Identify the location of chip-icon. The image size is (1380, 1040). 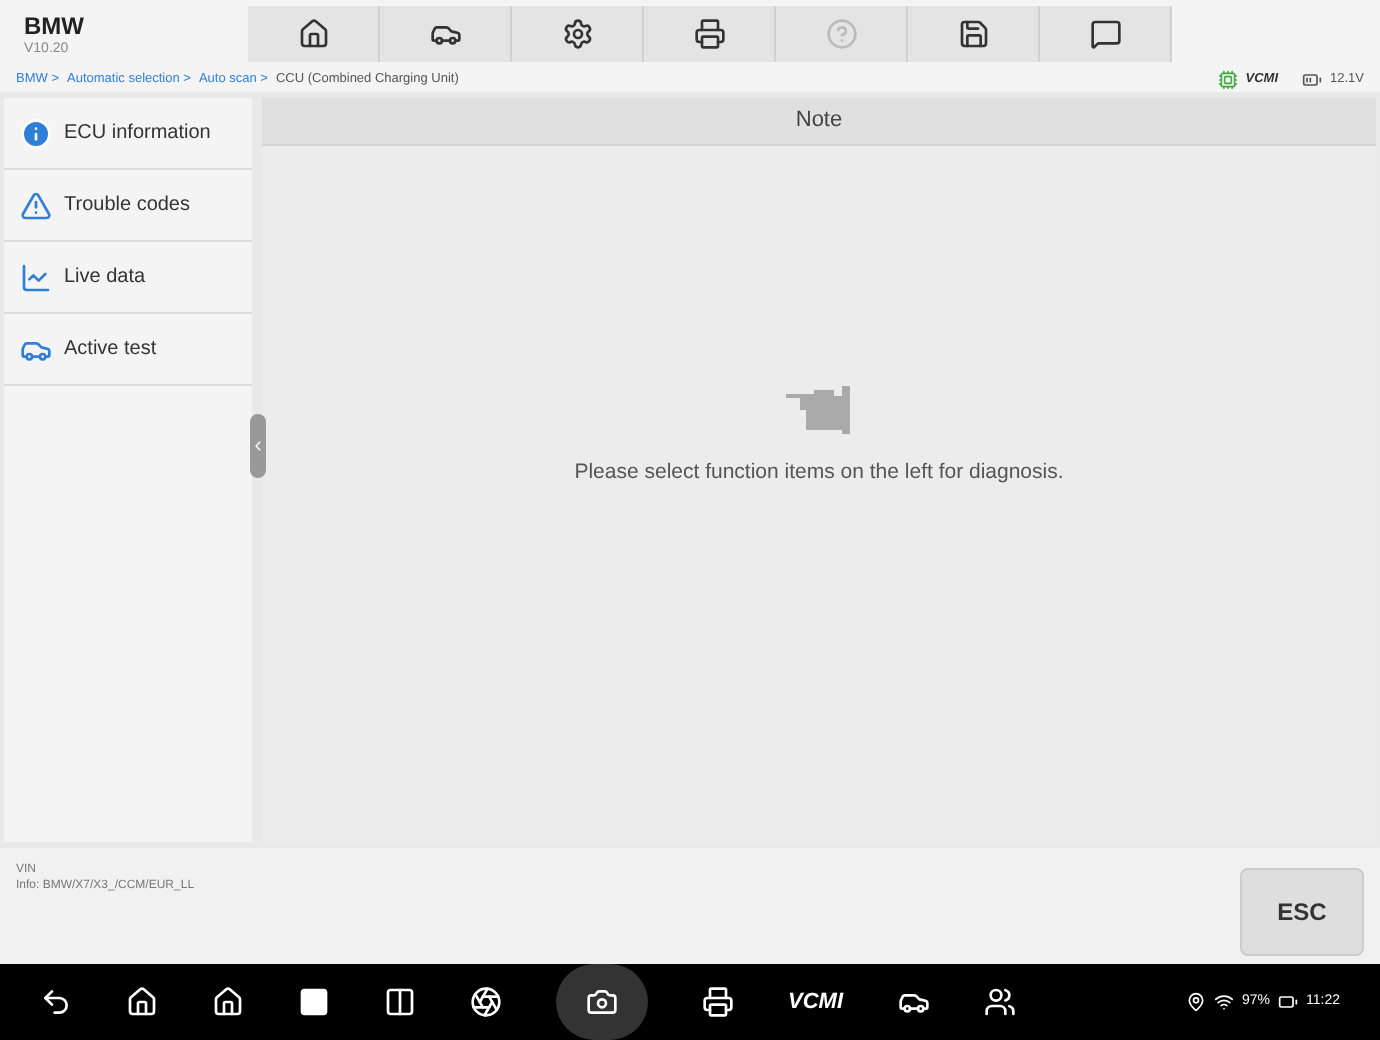
(1227, 80).